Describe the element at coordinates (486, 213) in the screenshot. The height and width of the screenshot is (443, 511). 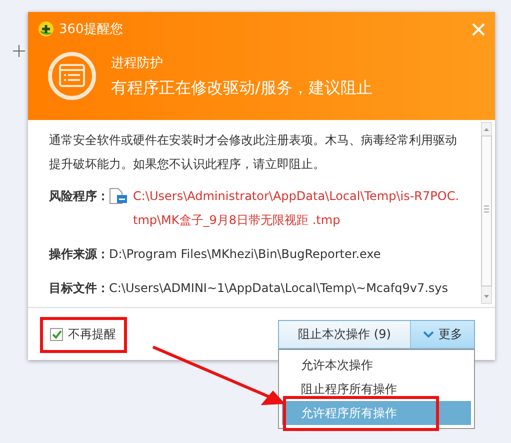
I see `scrollbar` at that location.